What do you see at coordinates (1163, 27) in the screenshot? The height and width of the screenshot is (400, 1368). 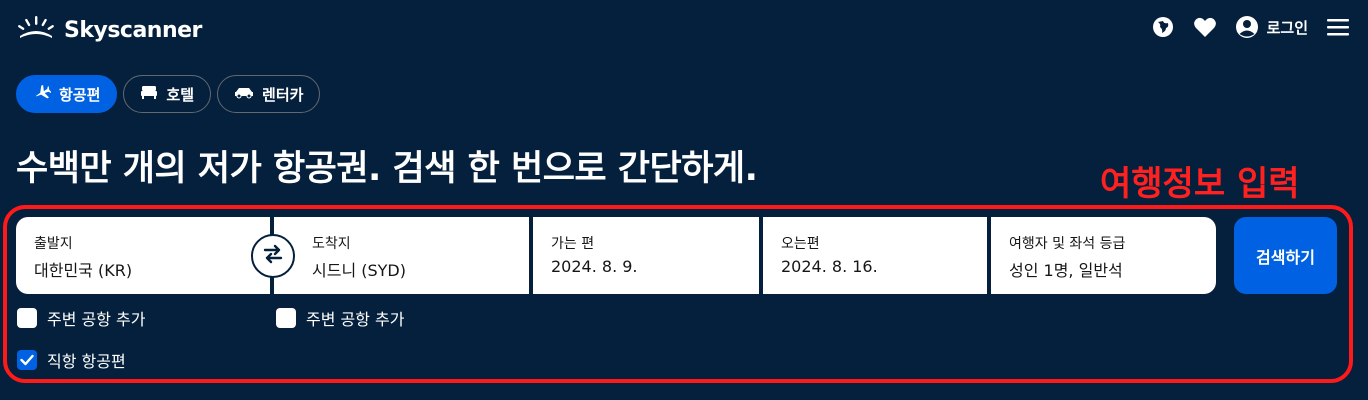 I see `globe-icon` at bounding box center [1163, 27].